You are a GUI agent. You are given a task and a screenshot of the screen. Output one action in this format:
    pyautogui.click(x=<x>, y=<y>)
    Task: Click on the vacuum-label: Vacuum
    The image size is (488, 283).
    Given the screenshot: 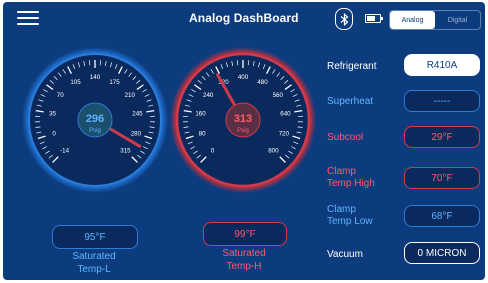 What is the action you would take?
    pyautogui.click(x=345, y=254)
    